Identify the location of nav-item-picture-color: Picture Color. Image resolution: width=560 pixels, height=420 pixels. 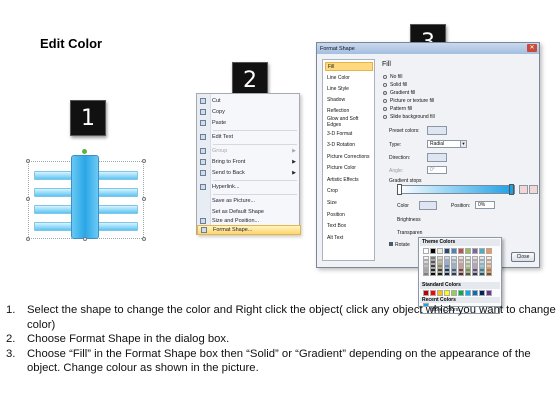
(349, 167).